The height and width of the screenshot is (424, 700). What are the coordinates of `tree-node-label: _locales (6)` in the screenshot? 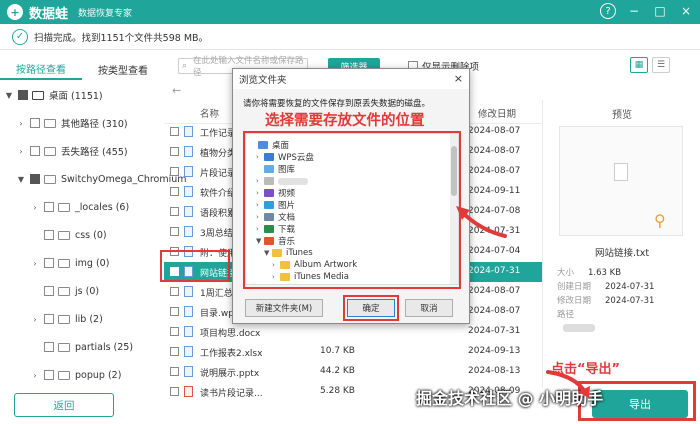 It's located at (102, 207).